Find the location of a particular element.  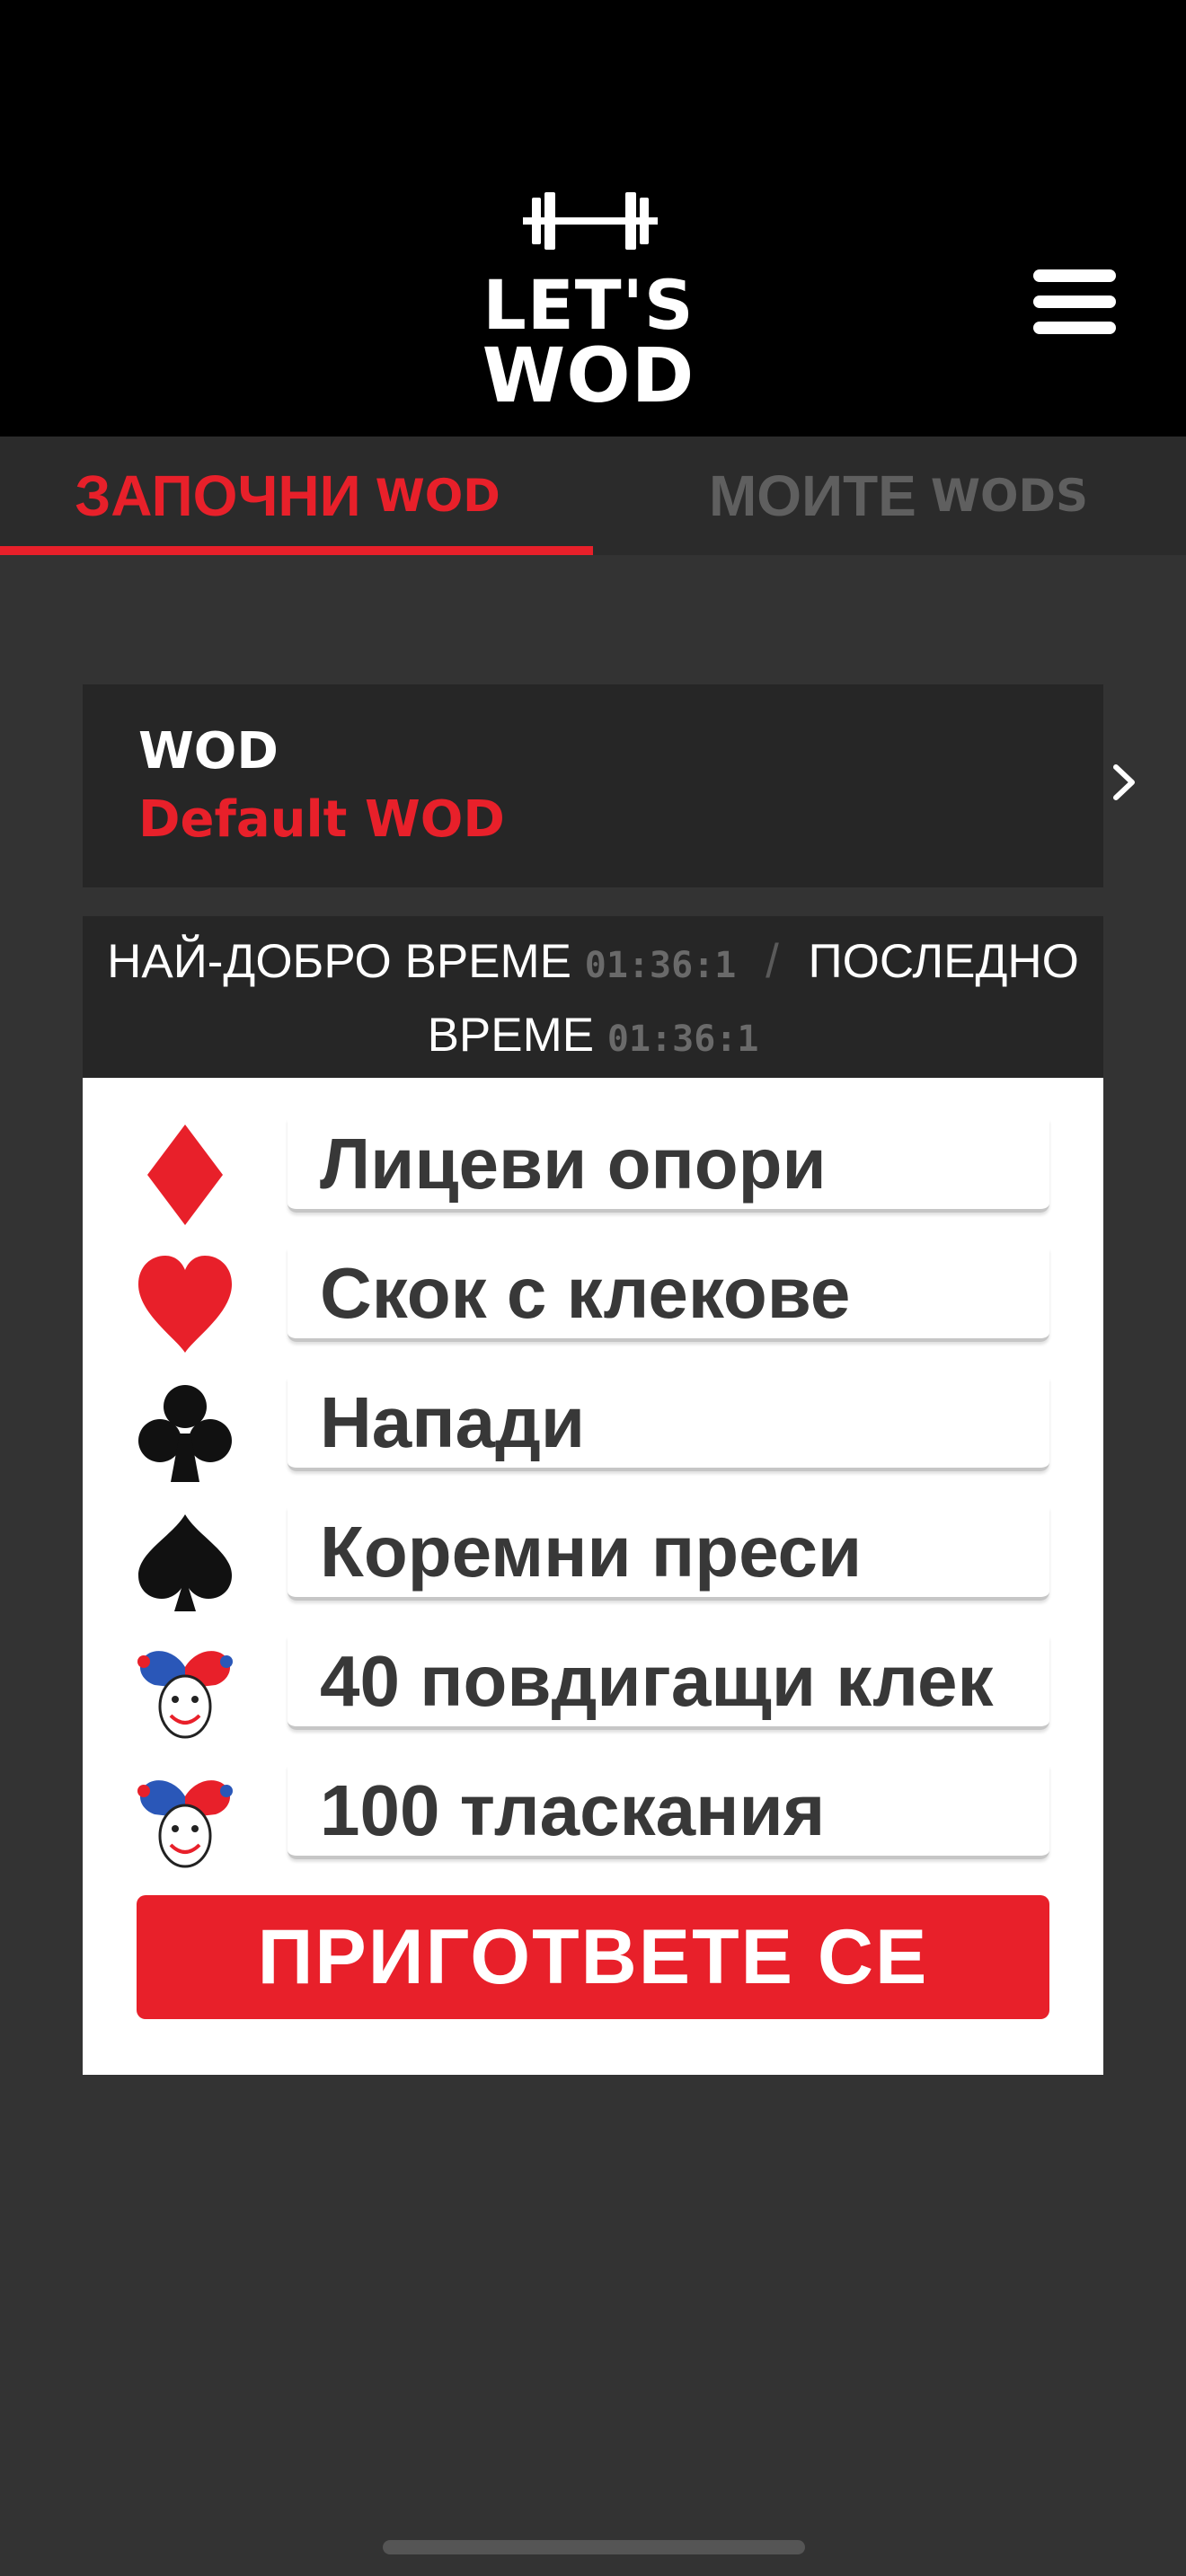

exercise-name-field: 100 тласкания is located at coordinates (668, 1812).